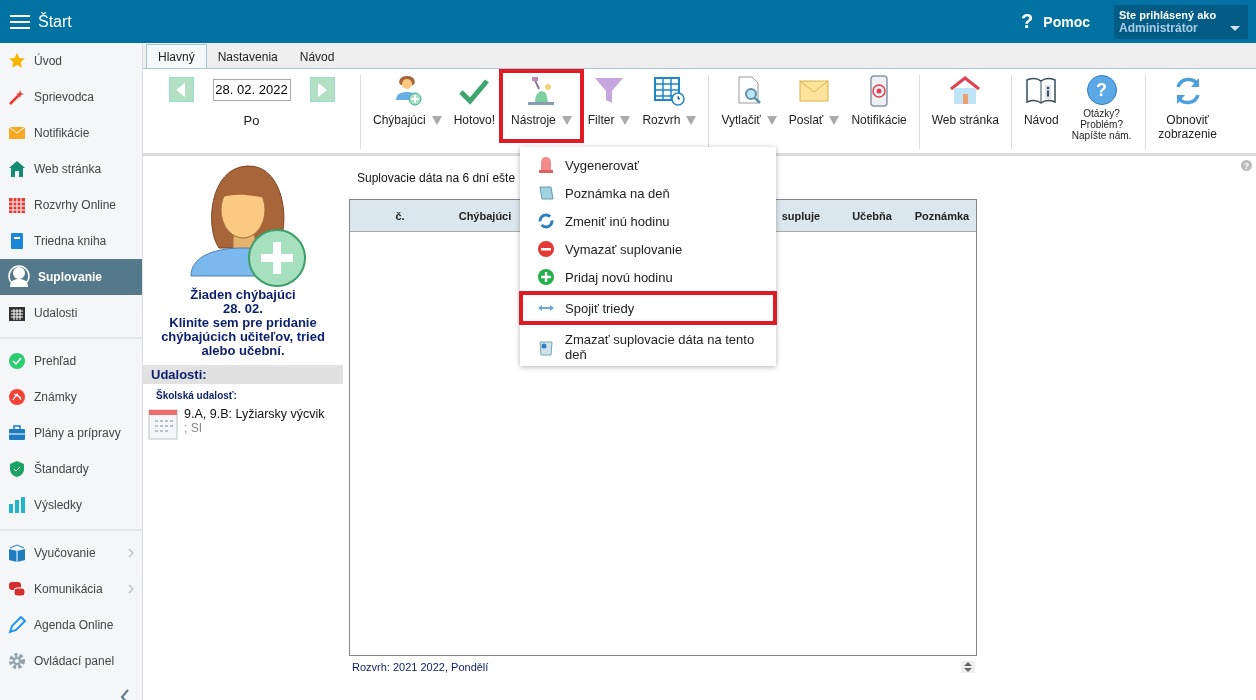  Describe the element at coordinates (71, 589) in the screenshot. I see `sidebar-item: Komunikácia` at that location.